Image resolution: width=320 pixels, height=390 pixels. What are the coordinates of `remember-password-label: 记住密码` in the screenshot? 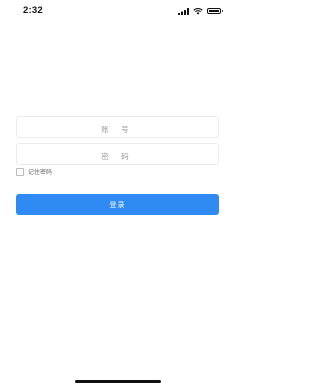 It's located at (40, 172).